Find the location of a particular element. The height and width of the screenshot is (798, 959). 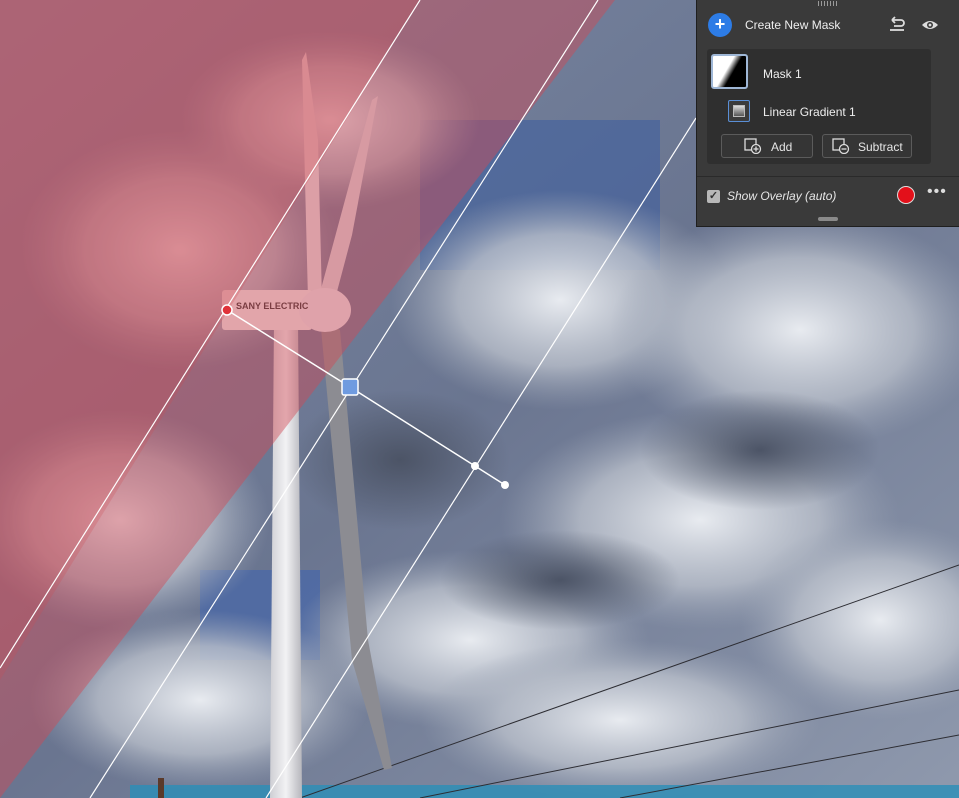

show-overlay-label: Show Overlay (auto) is located at coordinates (782, 196).